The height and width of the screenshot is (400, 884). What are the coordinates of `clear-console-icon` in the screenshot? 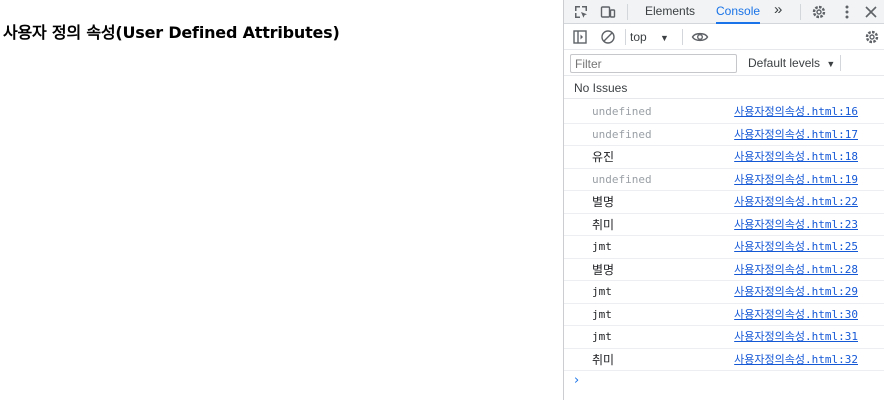 It's located at (608, 37).